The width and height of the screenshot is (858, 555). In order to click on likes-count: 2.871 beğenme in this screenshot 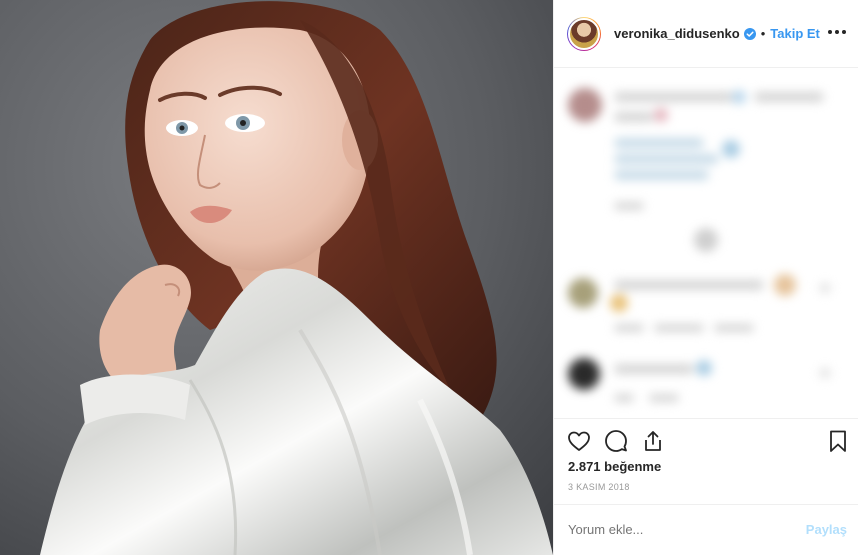, I will do `click(614, 466)`.